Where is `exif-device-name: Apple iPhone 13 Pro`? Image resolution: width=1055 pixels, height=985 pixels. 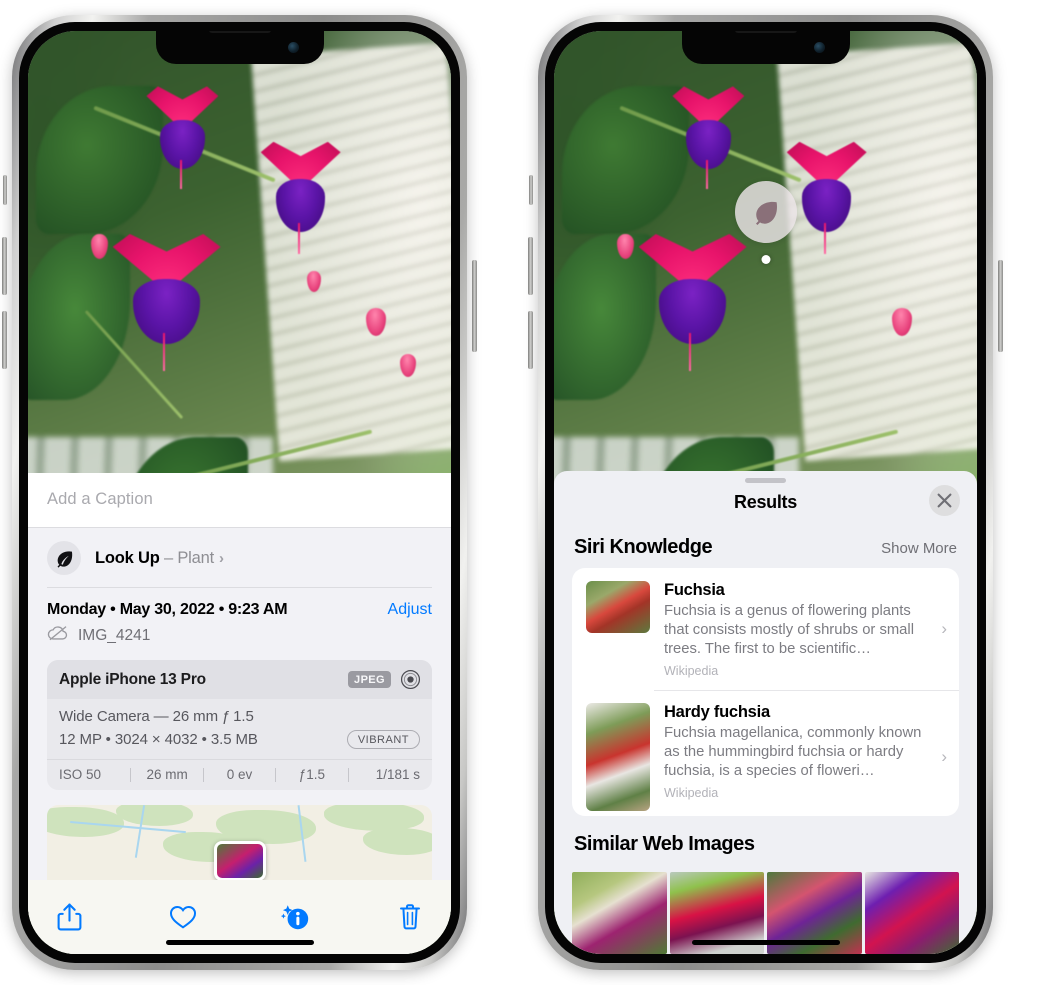
exif-device-name: Apple iPhone 13 Pro is located at coordinates (132, 679).